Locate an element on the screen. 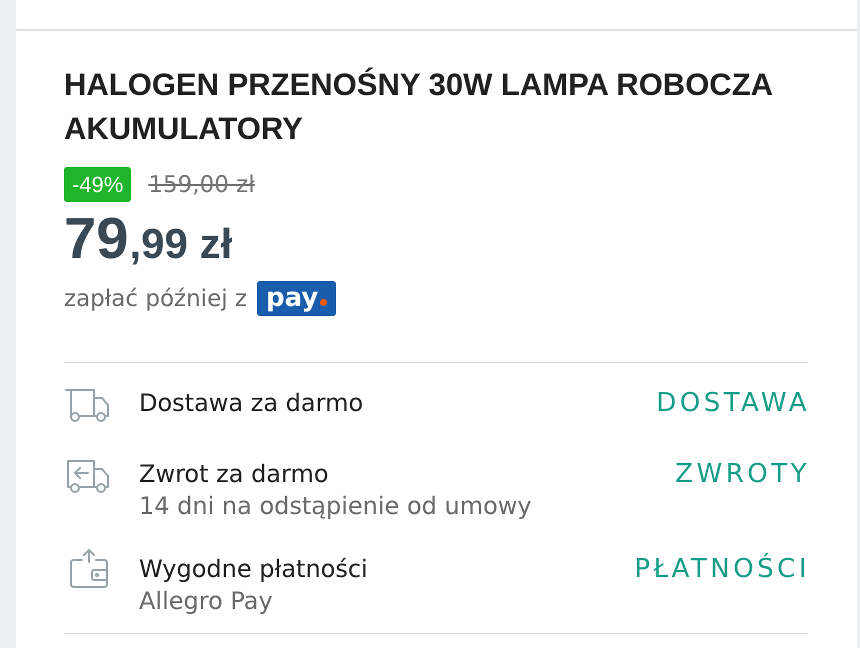 The image size is (860, 648). return-truck-icon is located at coordinates (87, 476).